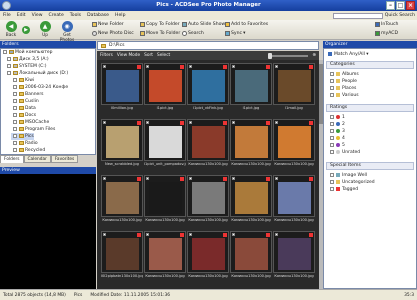 This screenshot has height=300, width=417. I want to click on menu-tools: Tools, so click(75, 15).